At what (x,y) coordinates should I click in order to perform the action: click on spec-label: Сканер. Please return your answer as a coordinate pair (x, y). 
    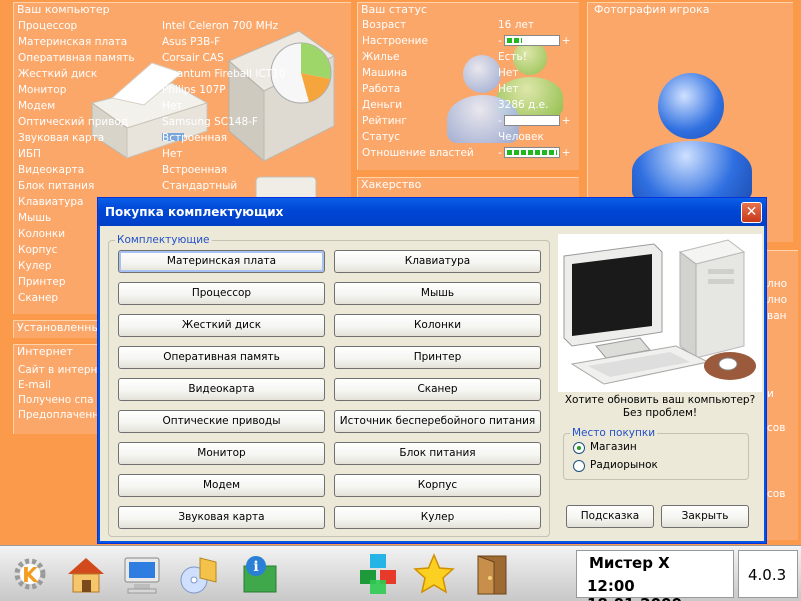
    Looking at the image, I should click on (38, 298).